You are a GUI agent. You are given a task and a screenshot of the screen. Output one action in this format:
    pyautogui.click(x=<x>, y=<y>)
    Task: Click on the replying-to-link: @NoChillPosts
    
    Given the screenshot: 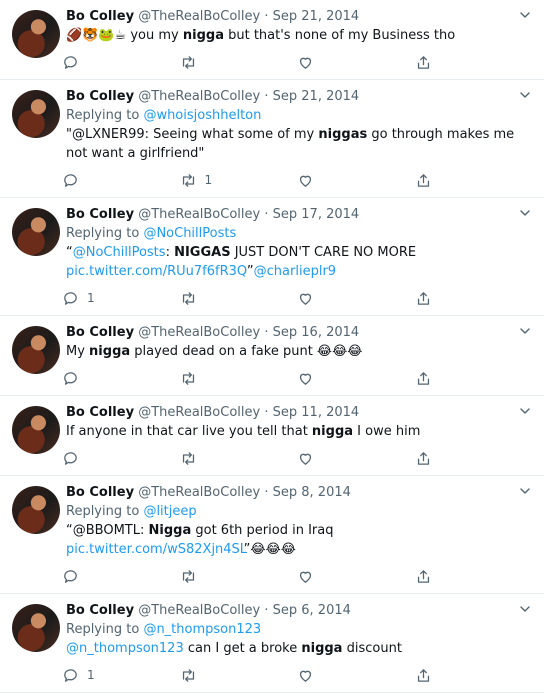 What is the action you would take?
    pyautogui.click(x=189, y=233)
    